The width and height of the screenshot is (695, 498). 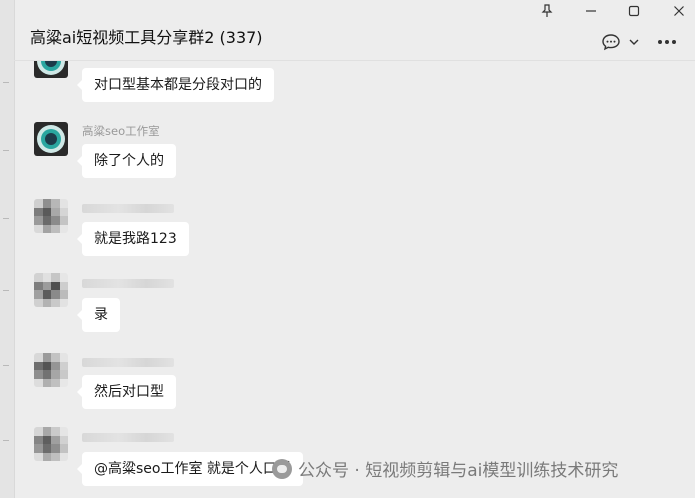 What do you see at coordinates (7, 249) in the screenshot?
I see `left-edge-strip` at bounding box center [7, 249].